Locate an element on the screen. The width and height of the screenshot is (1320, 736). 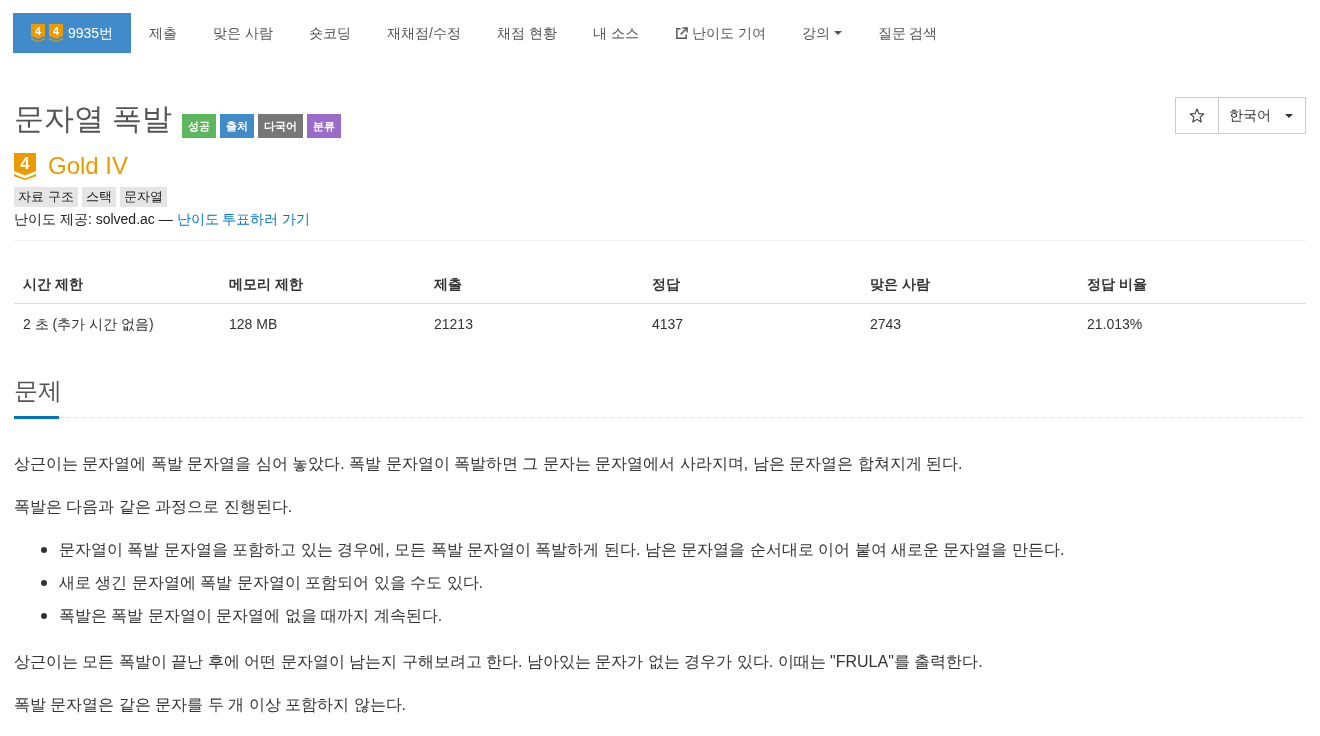
table-cell-text: 4137 is located at coordinates (668, 324).